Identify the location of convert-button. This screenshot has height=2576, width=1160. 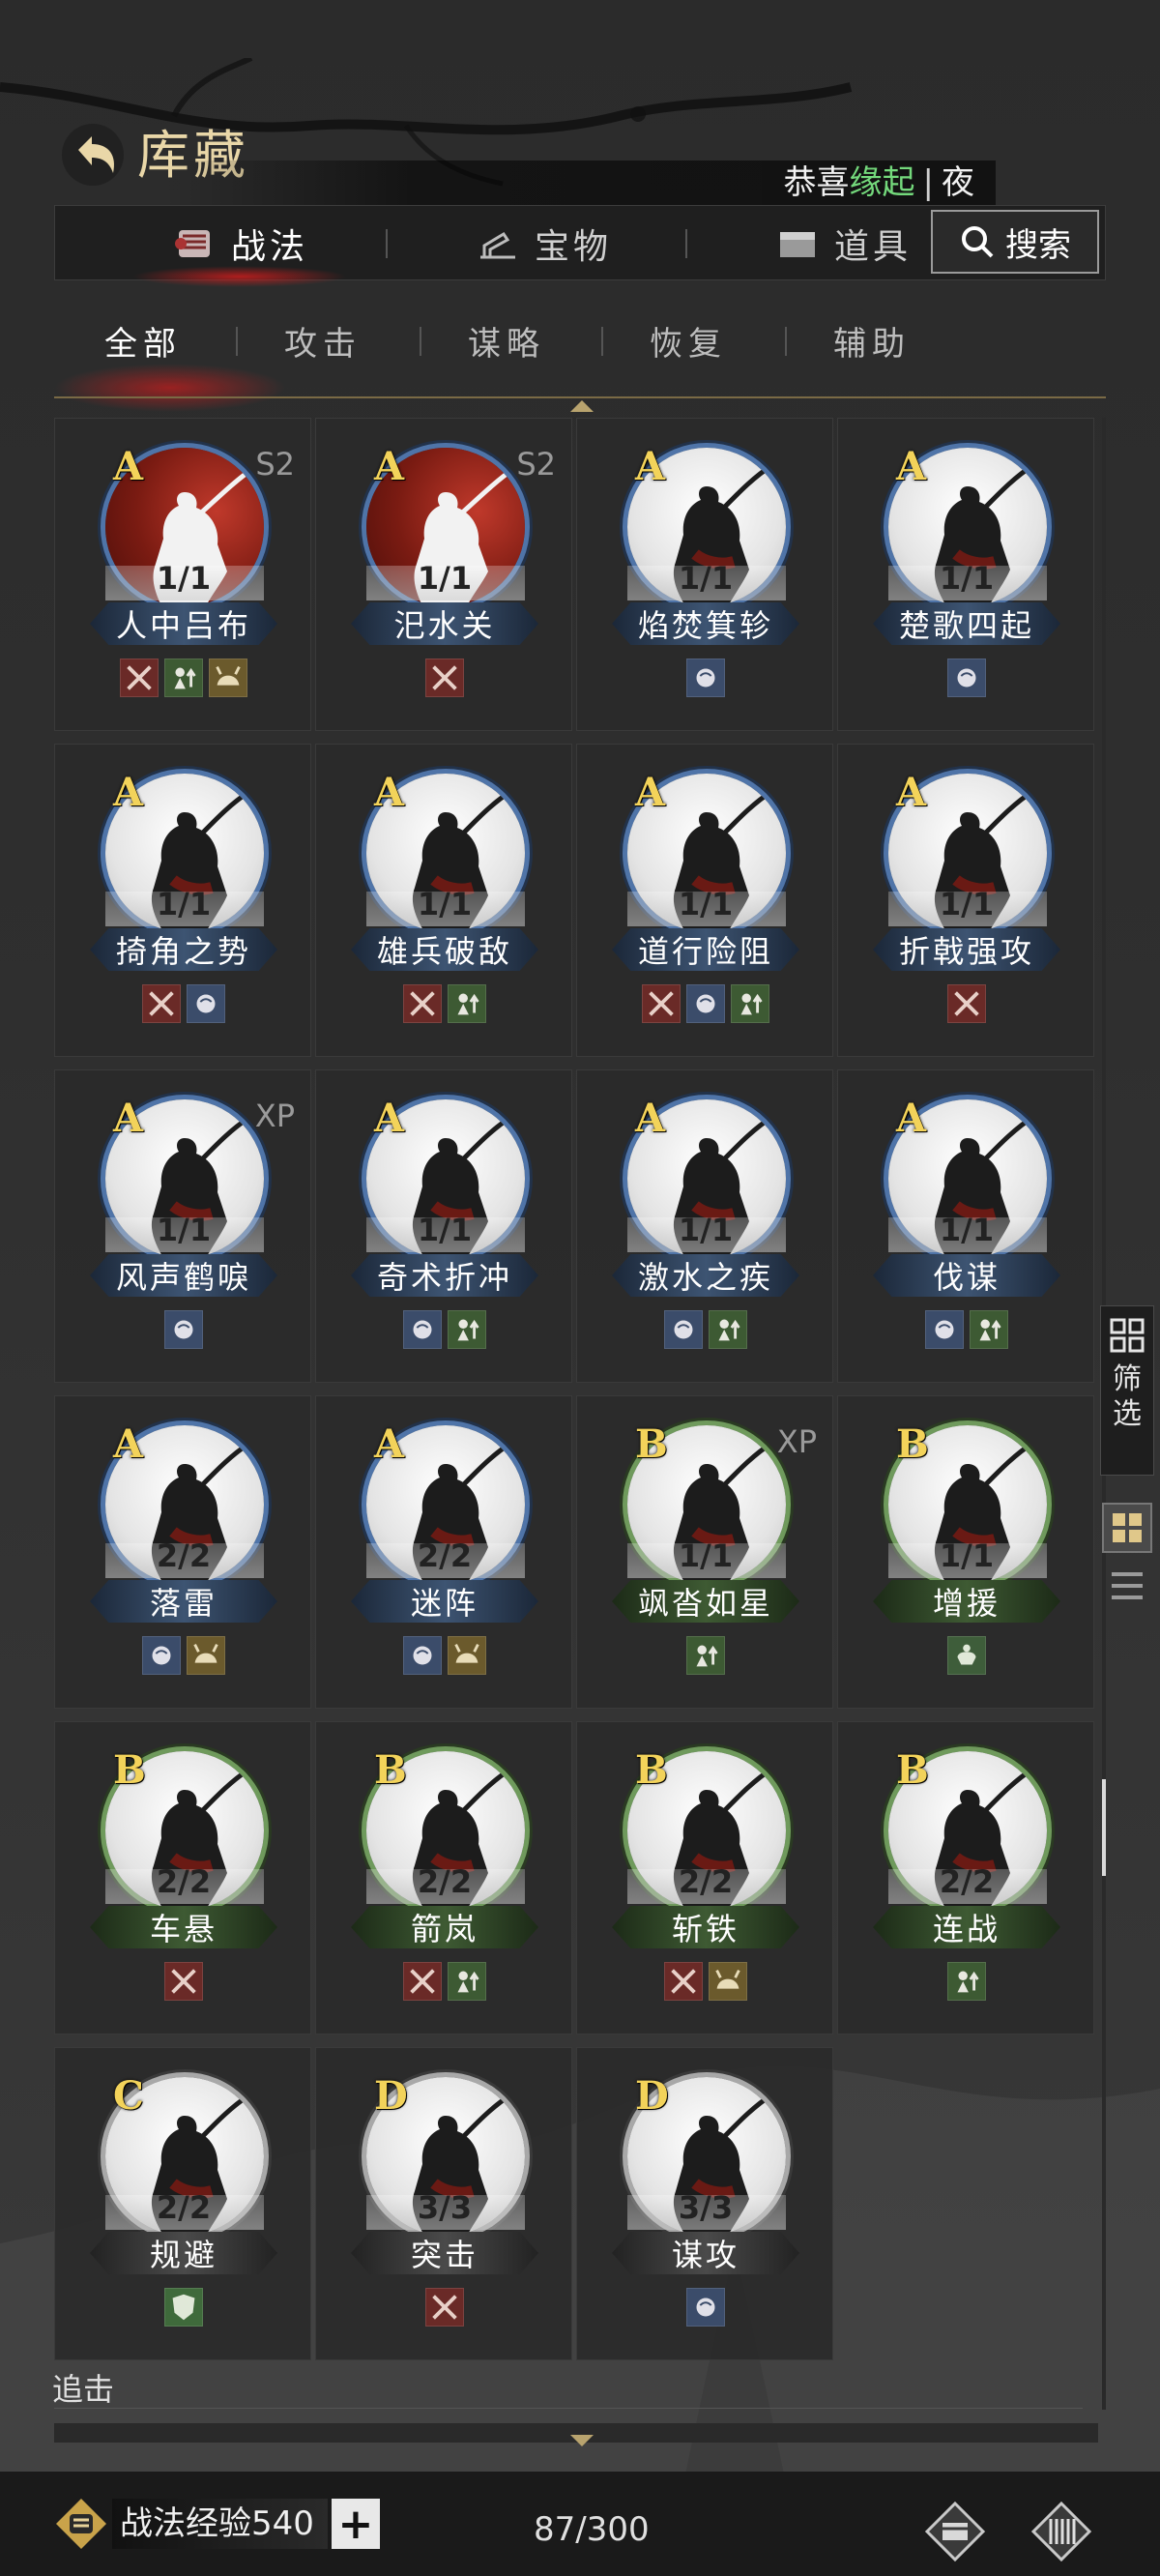
(955, 2531).